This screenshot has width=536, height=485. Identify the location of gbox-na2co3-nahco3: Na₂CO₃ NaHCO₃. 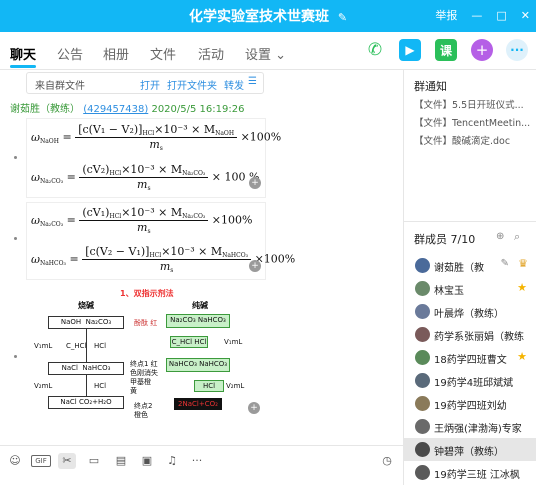
(198, 321).